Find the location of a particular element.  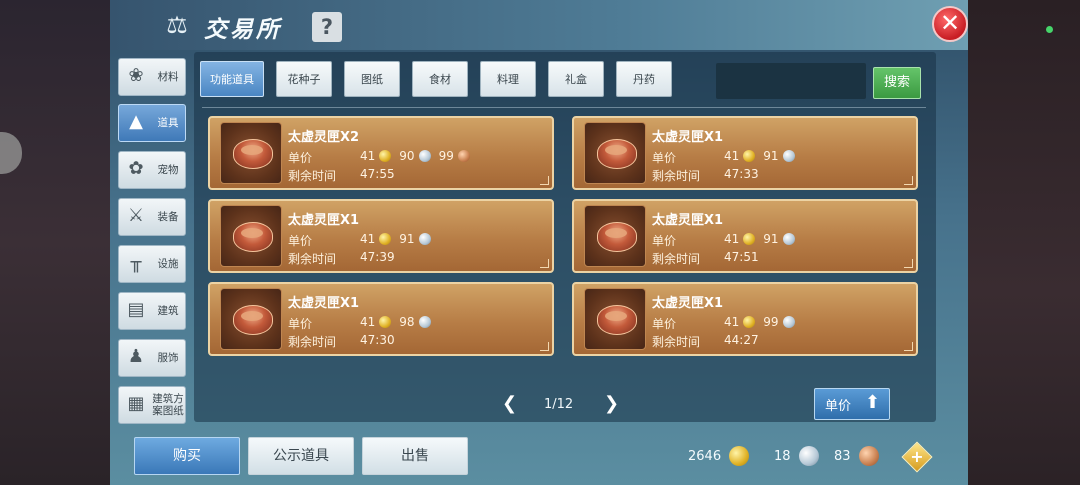

building-icon: ▤ is located at coordinates (136, 309).